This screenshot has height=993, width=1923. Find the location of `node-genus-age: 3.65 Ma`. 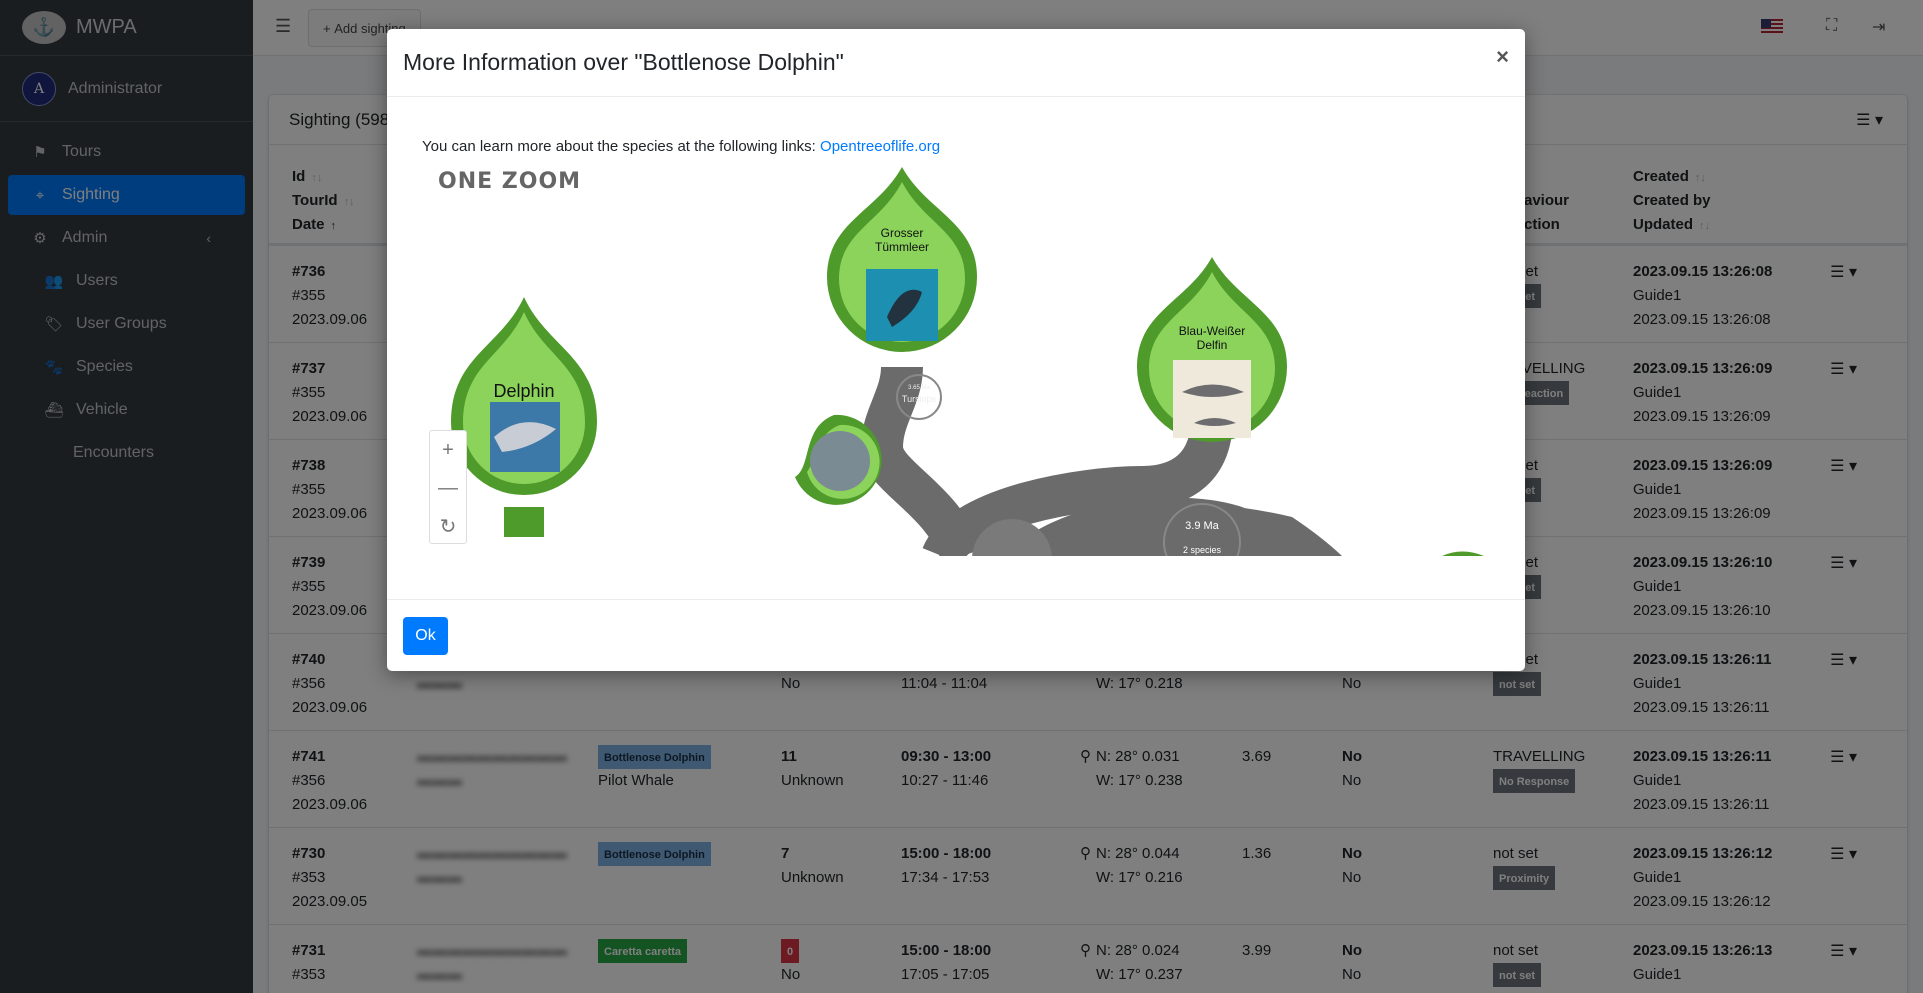

node-genus-age: 3.65 Ma is located at coordinates (919, 388).